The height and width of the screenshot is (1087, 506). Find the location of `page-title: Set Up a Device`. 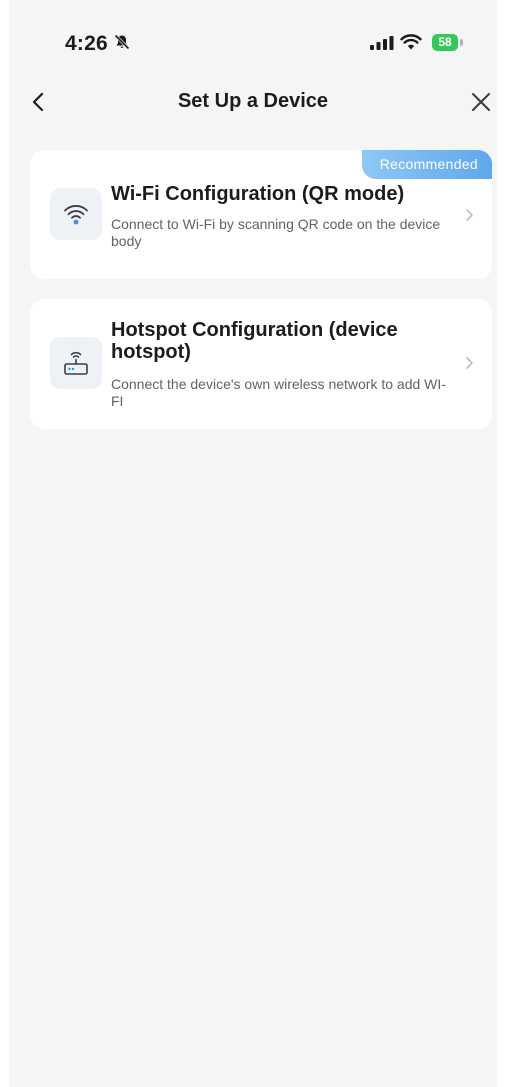

page-title: Set Up a Device is located at coordinates (253, 101).